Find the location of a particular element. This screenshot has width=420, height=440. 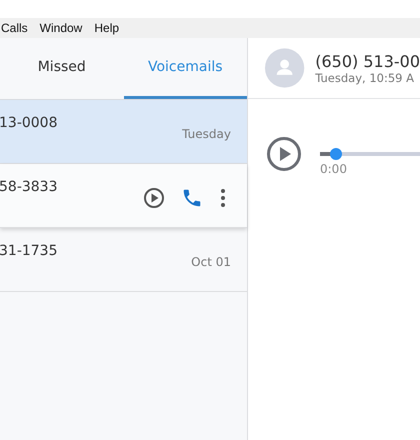

voicemail-row: 13-0008 Tuesday is located at coordinates (123, 132).